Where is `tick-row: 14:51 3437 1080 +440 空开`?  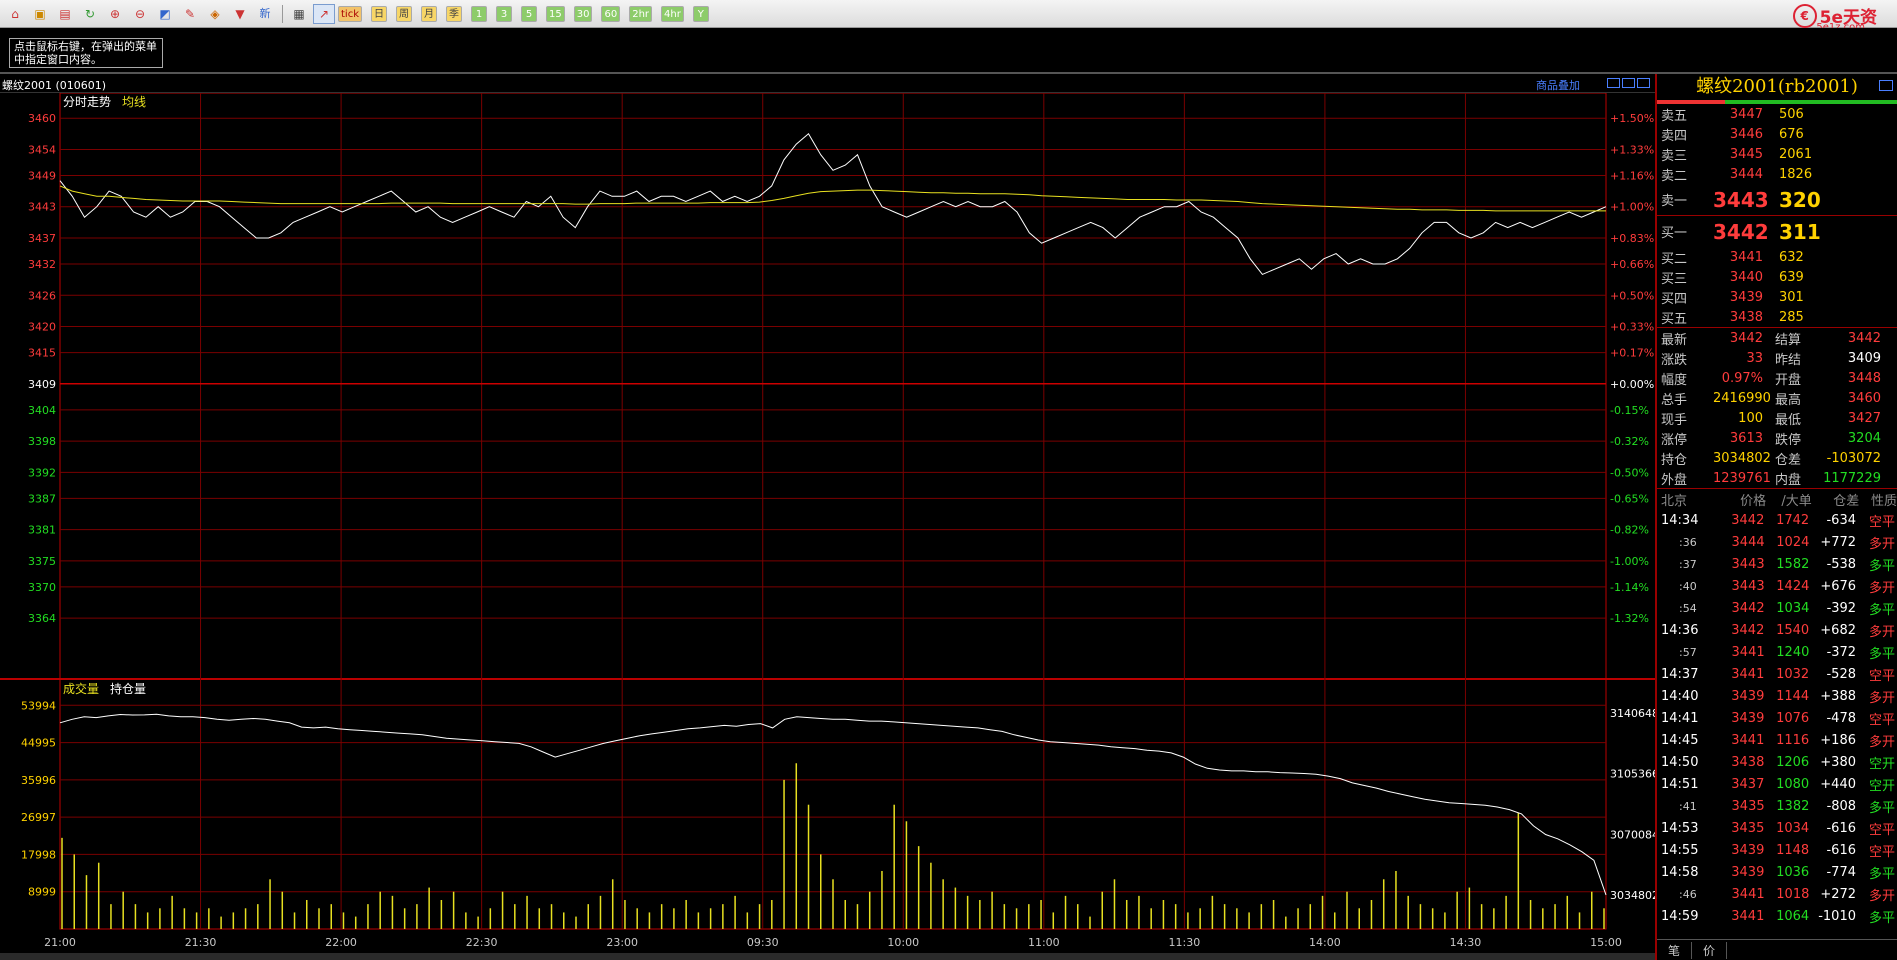 tick-row: 14:51 3437 1080 +440 空开 is located at coordinates (1777, 784).